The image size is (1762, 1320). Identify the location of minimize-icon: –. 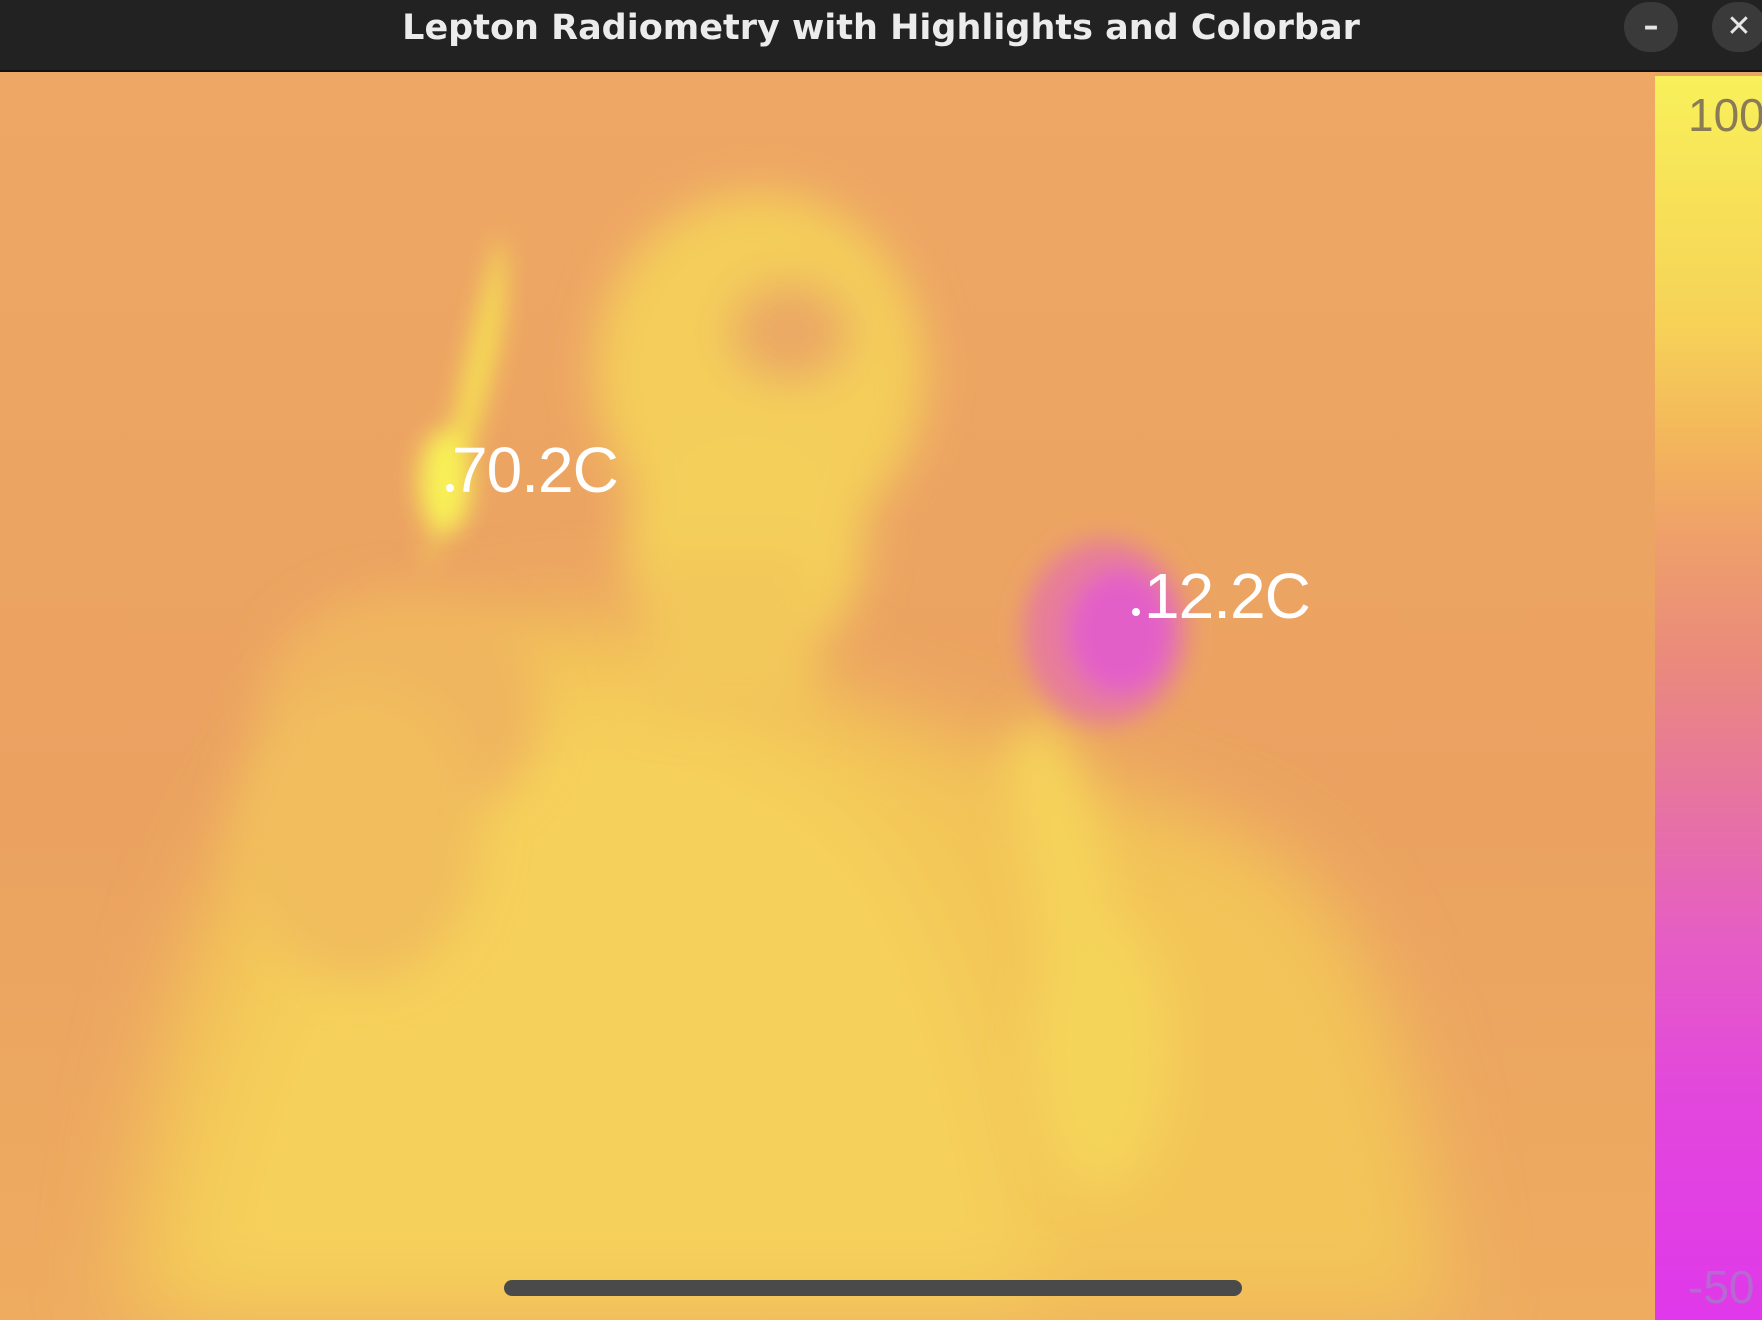
(1651, 26).